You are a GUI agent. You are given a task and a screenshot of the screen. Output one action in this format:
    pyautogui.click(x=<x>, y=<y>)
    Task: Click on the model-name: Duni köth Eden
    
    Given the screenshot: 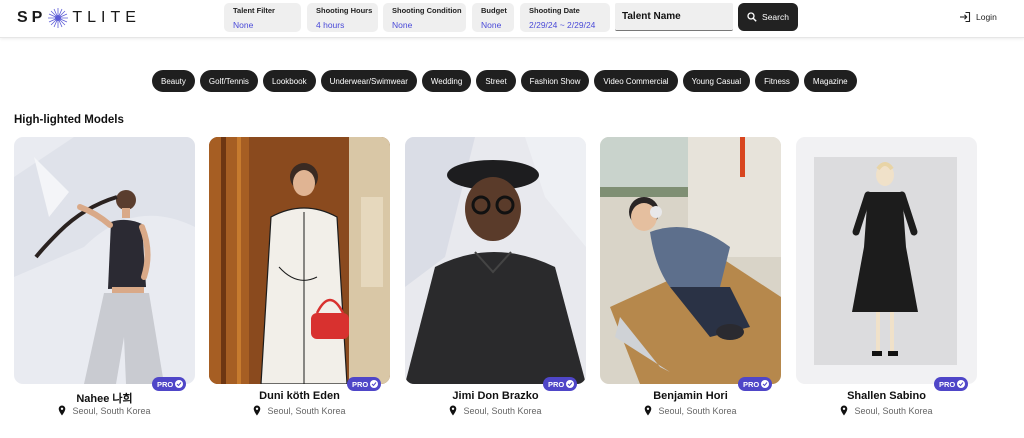 What is the action you would take?
    pyautogui.click(x=299, y=396)
    